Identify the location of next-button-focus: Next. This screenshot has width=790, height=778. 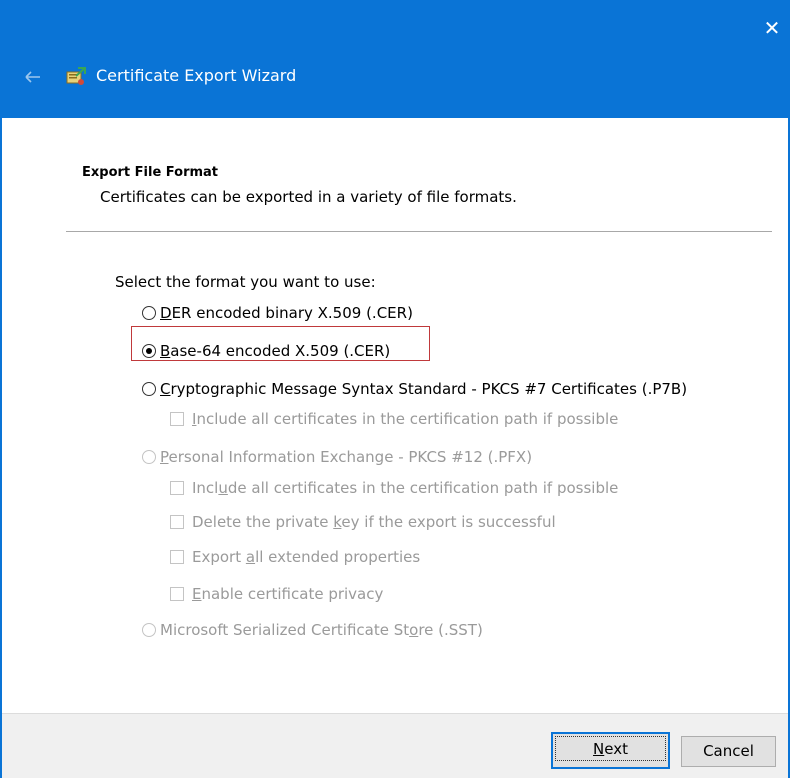
(610, 748).